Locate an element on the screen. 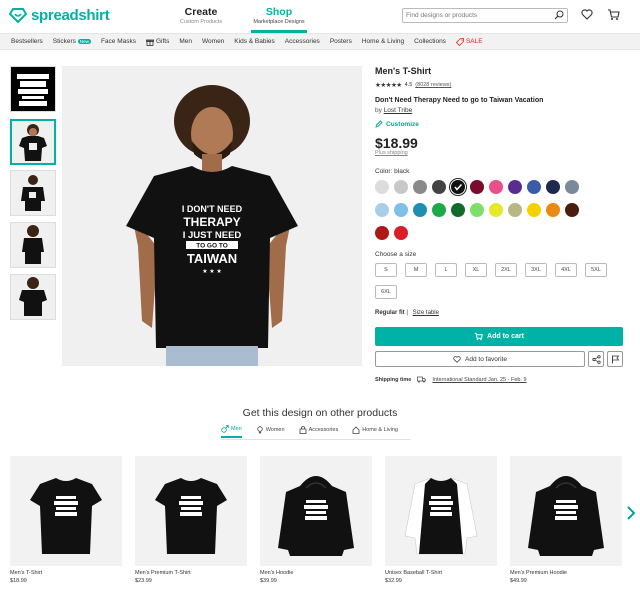 The image size is (640, 593). size-button-xl: XL is located at coordinates (476, 270).